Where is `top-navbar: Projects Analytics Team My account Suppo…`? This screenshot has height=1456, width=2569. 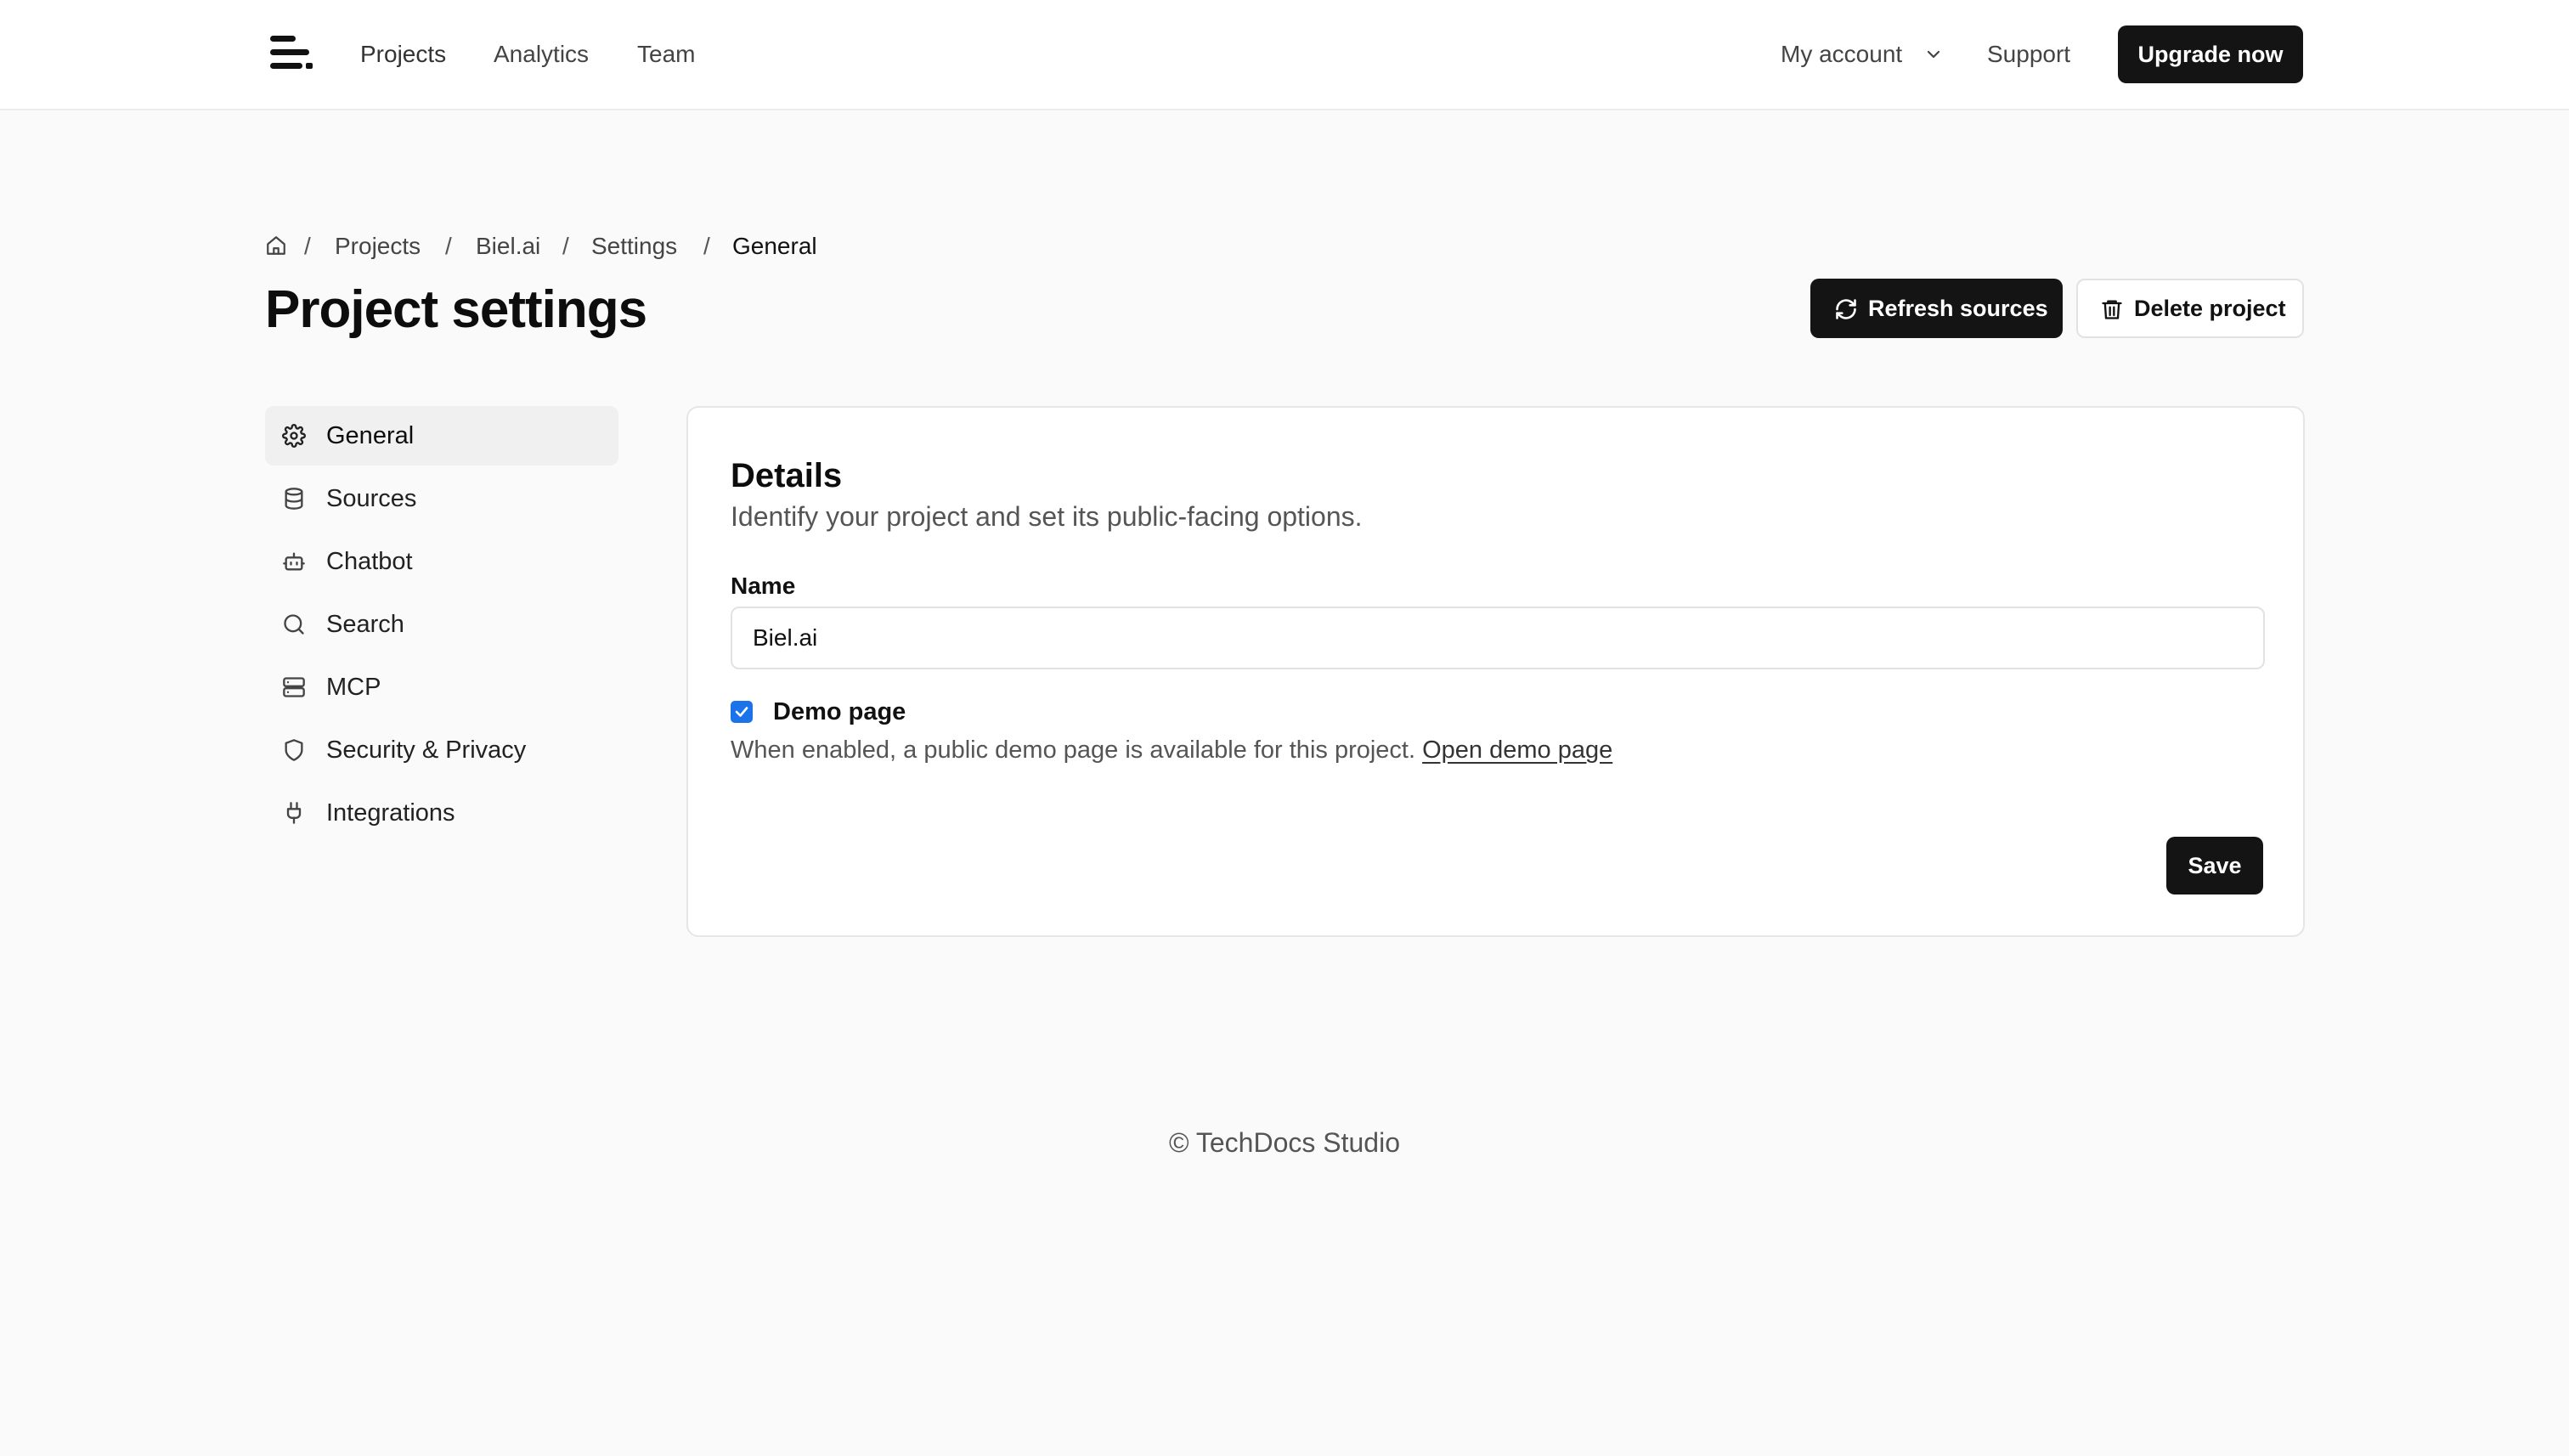 top-navbar: Projects Analytics Team My account Suppo… is located at coordinates (1284, 55).